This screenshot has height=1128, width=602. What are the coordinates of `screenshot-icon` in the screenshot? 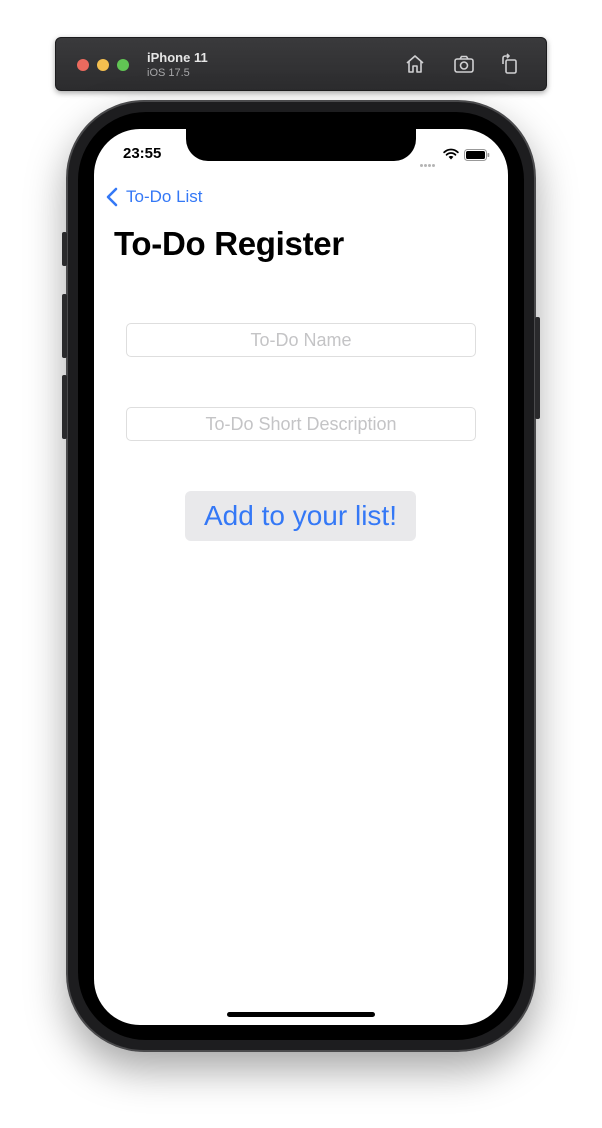 It's located at (464, 64).